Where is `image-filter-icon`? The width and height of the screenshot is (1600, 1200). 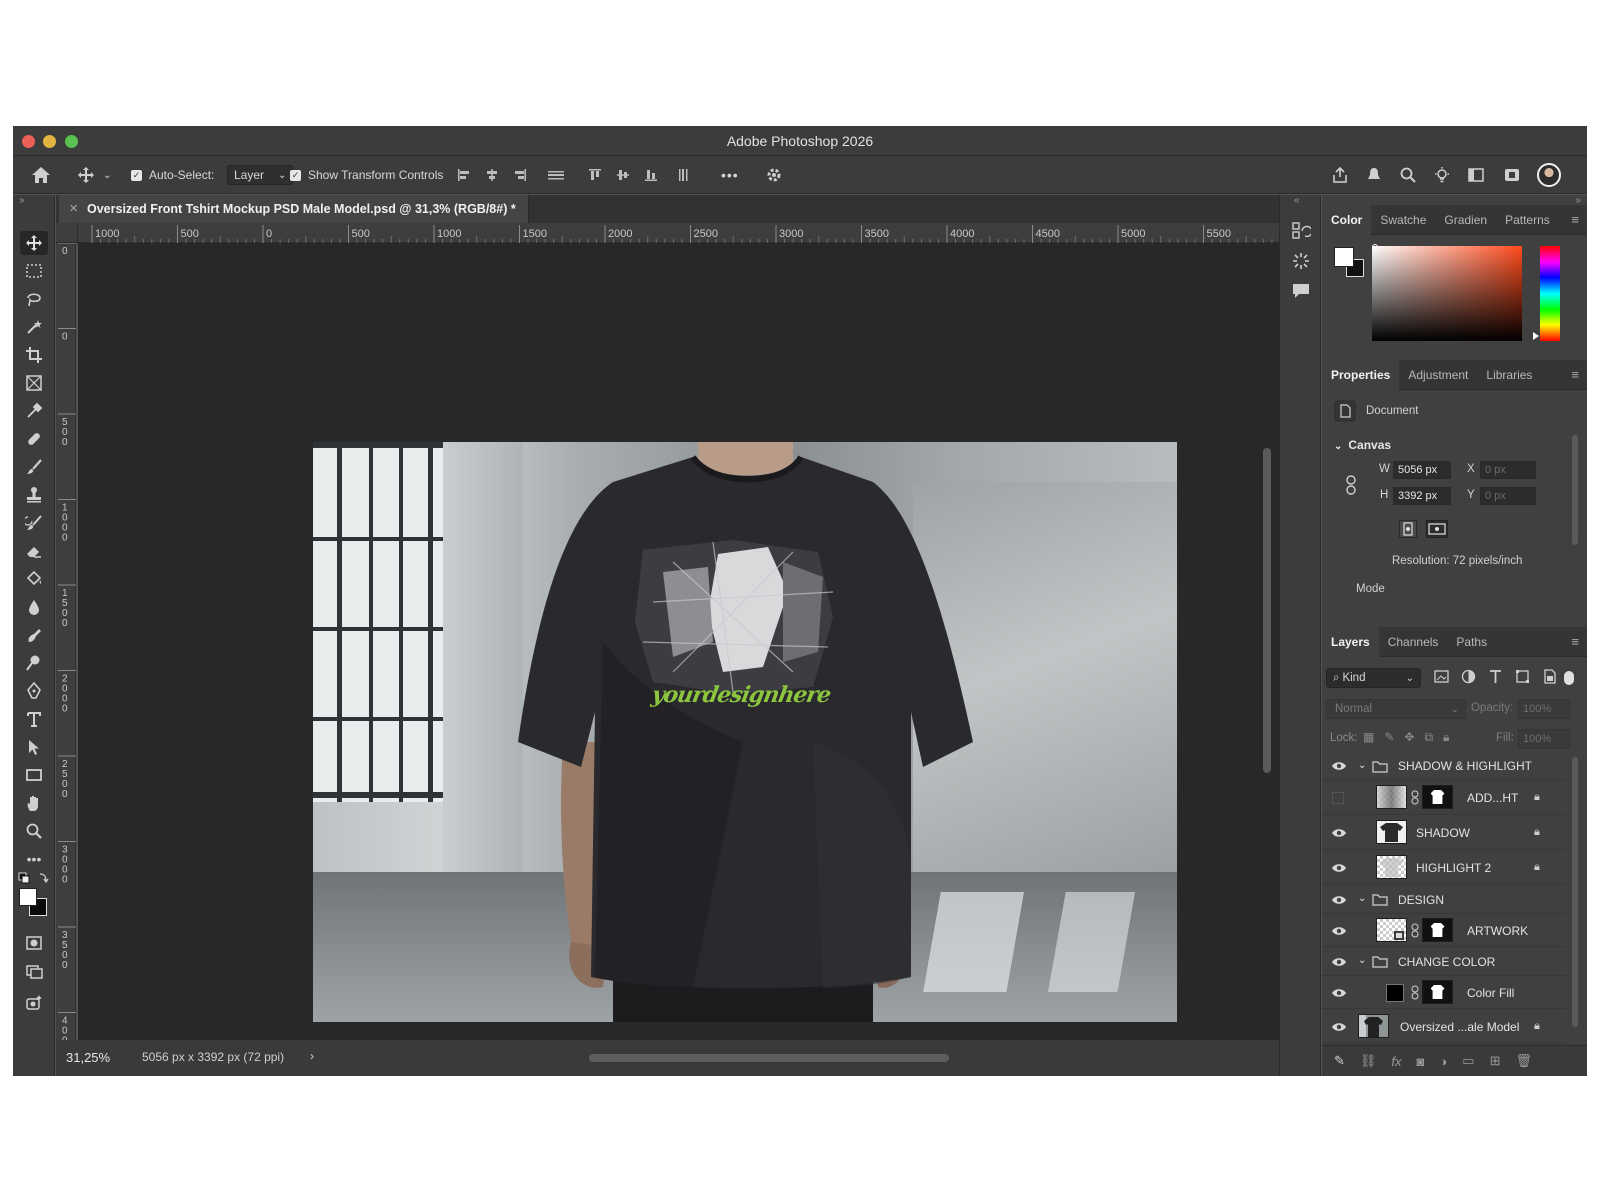
image-filter-icon is located at coordinates (1441, 676).